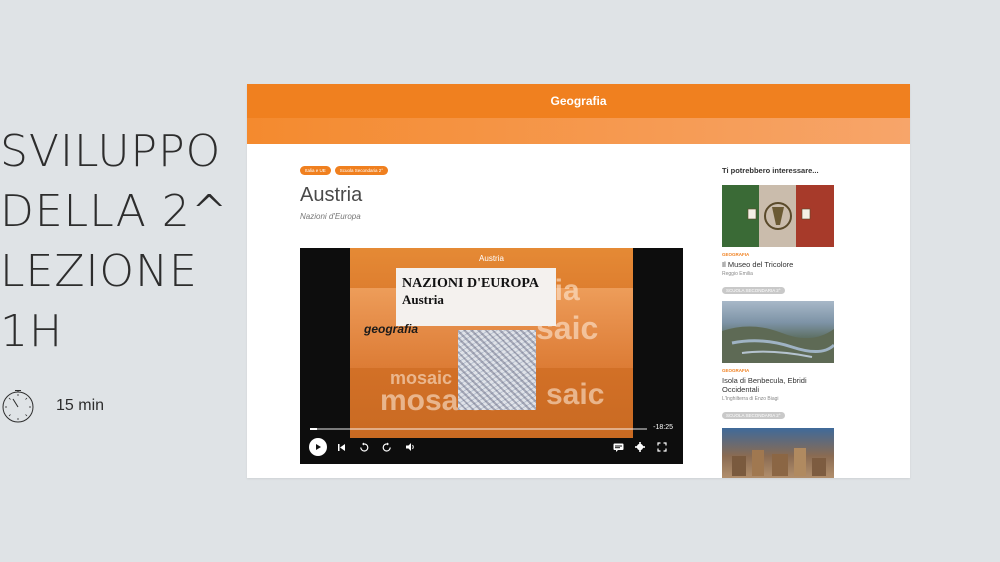 The image size is (1000, 562). What do you see at coordinates (737, 274) in the screenshot?
I see `card-meta: Reggio Emilia` at bounding box center [737, 274].